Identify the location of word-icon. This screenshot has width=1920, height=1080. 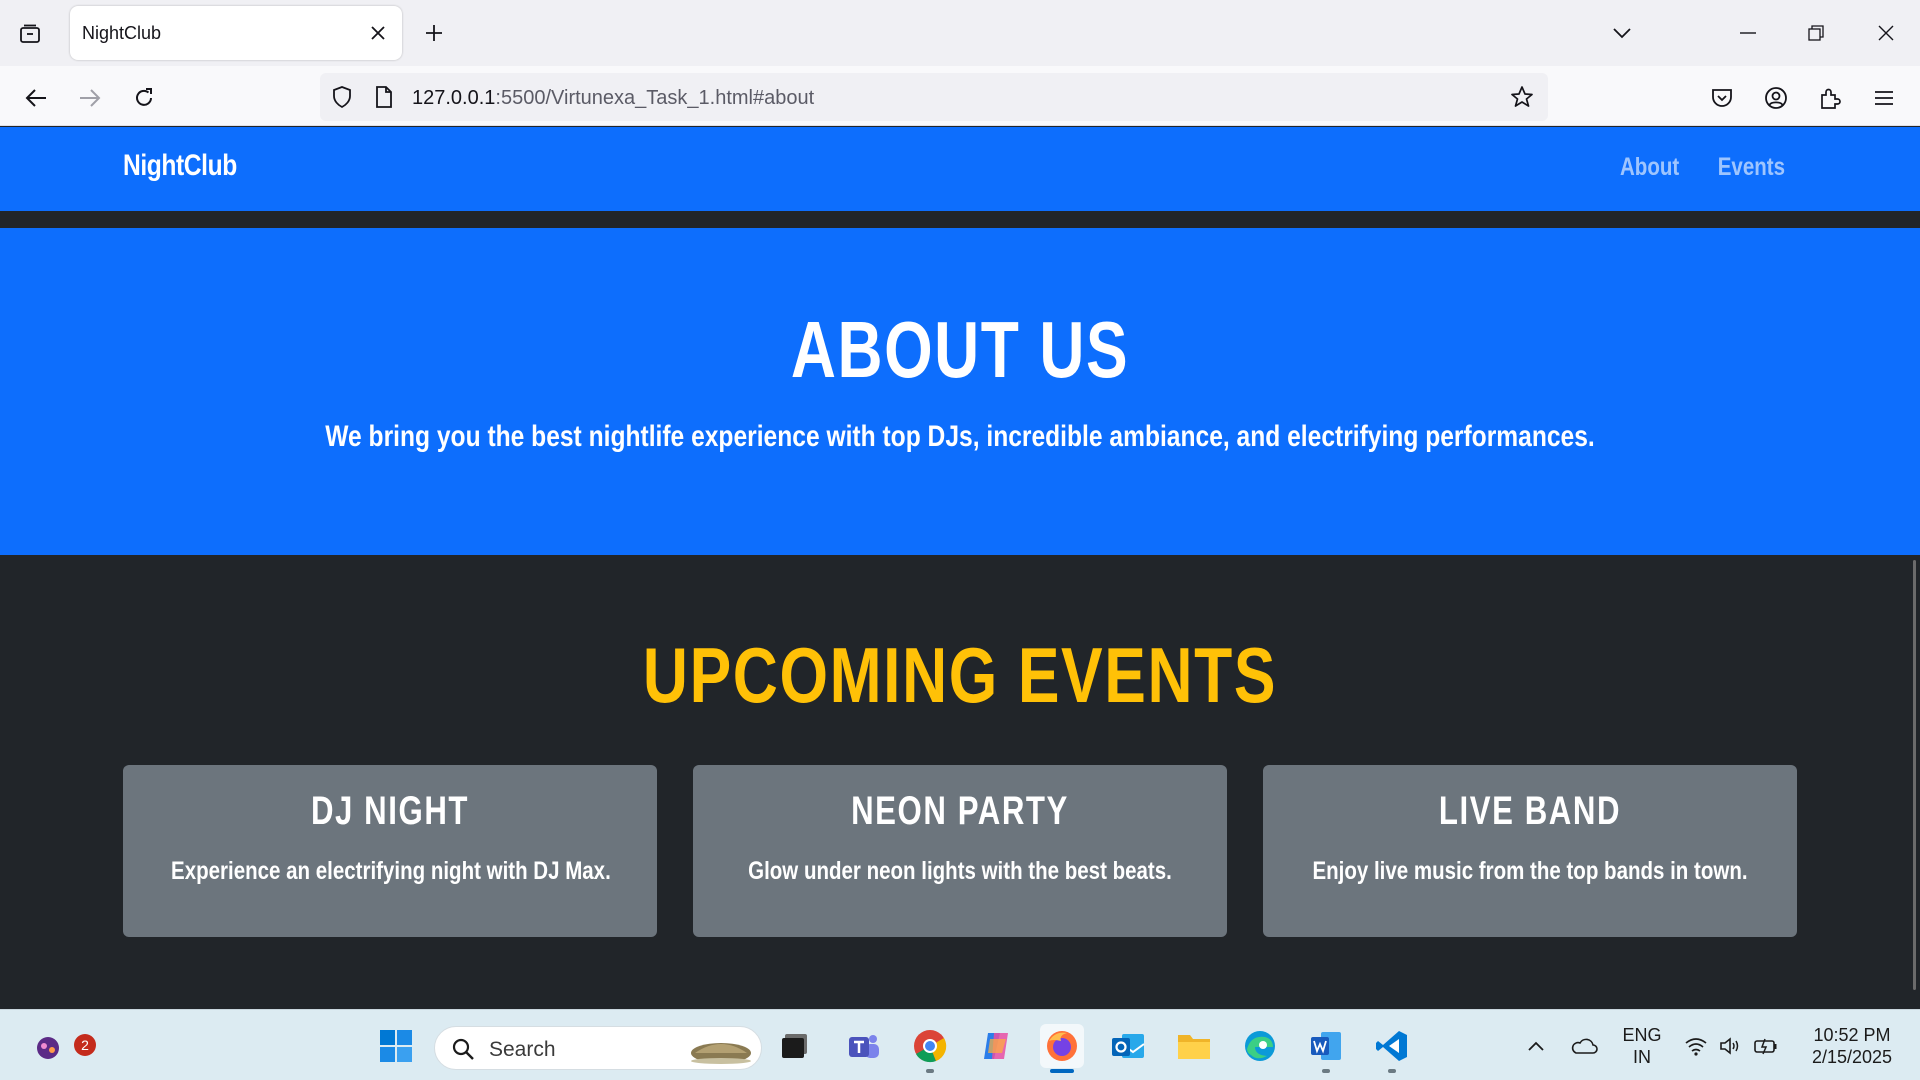
(1326, 1048).